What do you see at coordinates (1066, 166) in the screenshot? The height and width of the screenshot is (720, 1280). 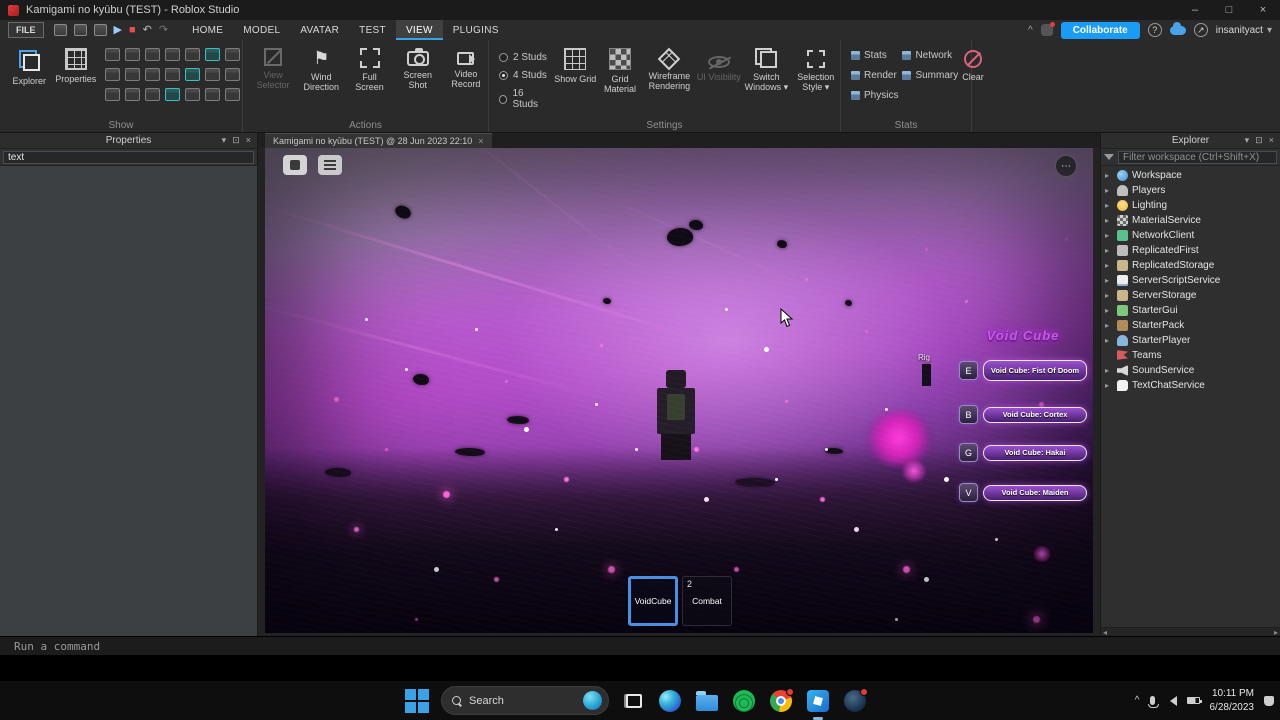 I see `viewport-more-button: ⋯` at bounding box center [1066, 166].